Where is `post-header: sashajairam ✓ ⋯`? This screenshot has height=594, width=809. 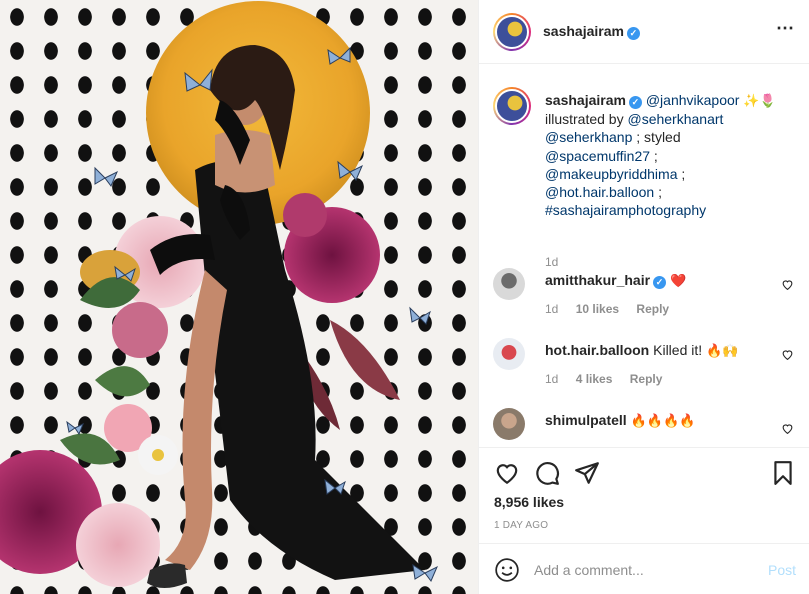 post-header: sashajairam ✓ ⋯ is located at coordinates (644, 32).